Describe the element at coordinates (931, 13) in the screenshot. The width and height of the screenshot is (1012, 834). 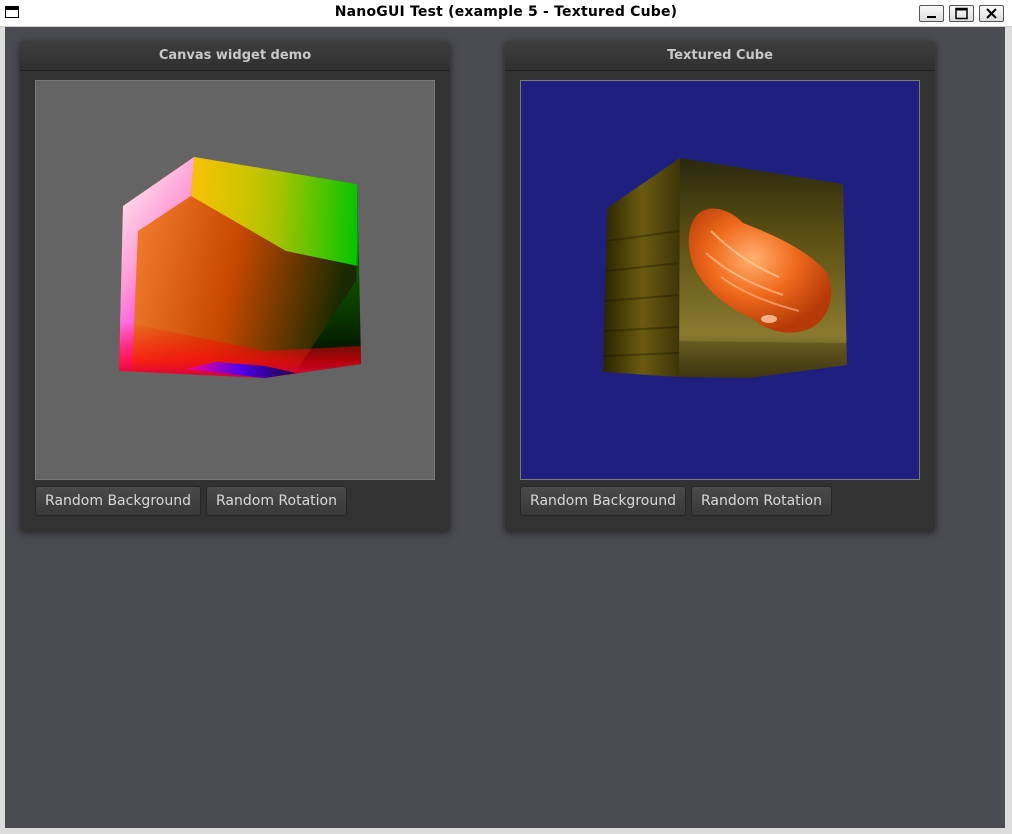
I see `minimize-button` at that location.